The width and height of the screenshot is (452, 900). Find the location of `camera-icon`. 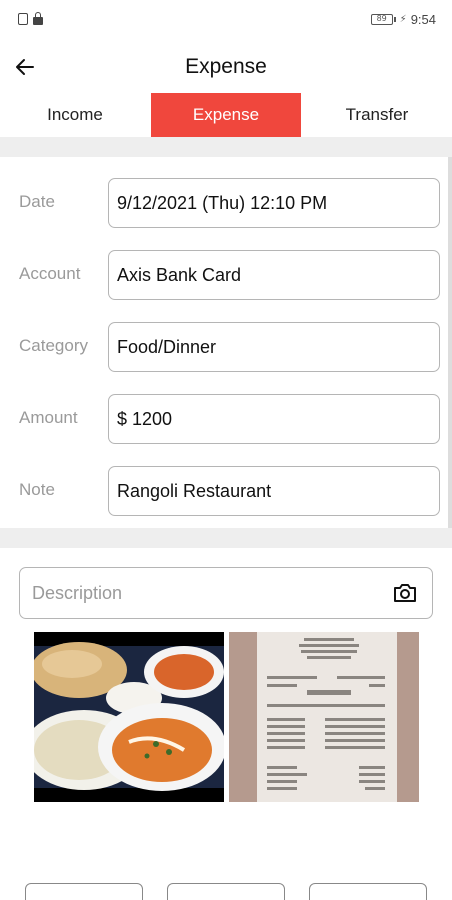

camera-icon is located at coordinates (405, 593).